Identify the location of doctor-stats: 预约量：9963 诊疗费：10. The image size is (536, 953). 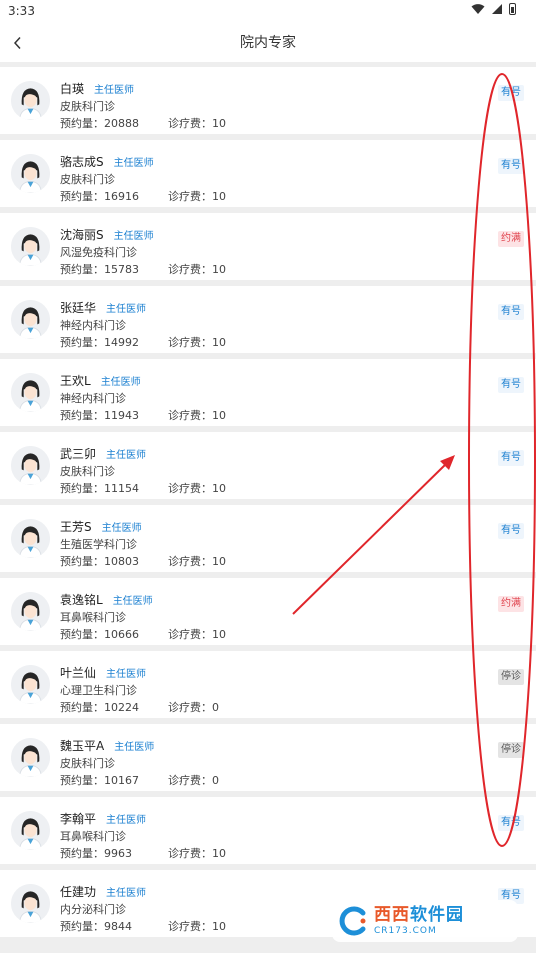
(143, 853).